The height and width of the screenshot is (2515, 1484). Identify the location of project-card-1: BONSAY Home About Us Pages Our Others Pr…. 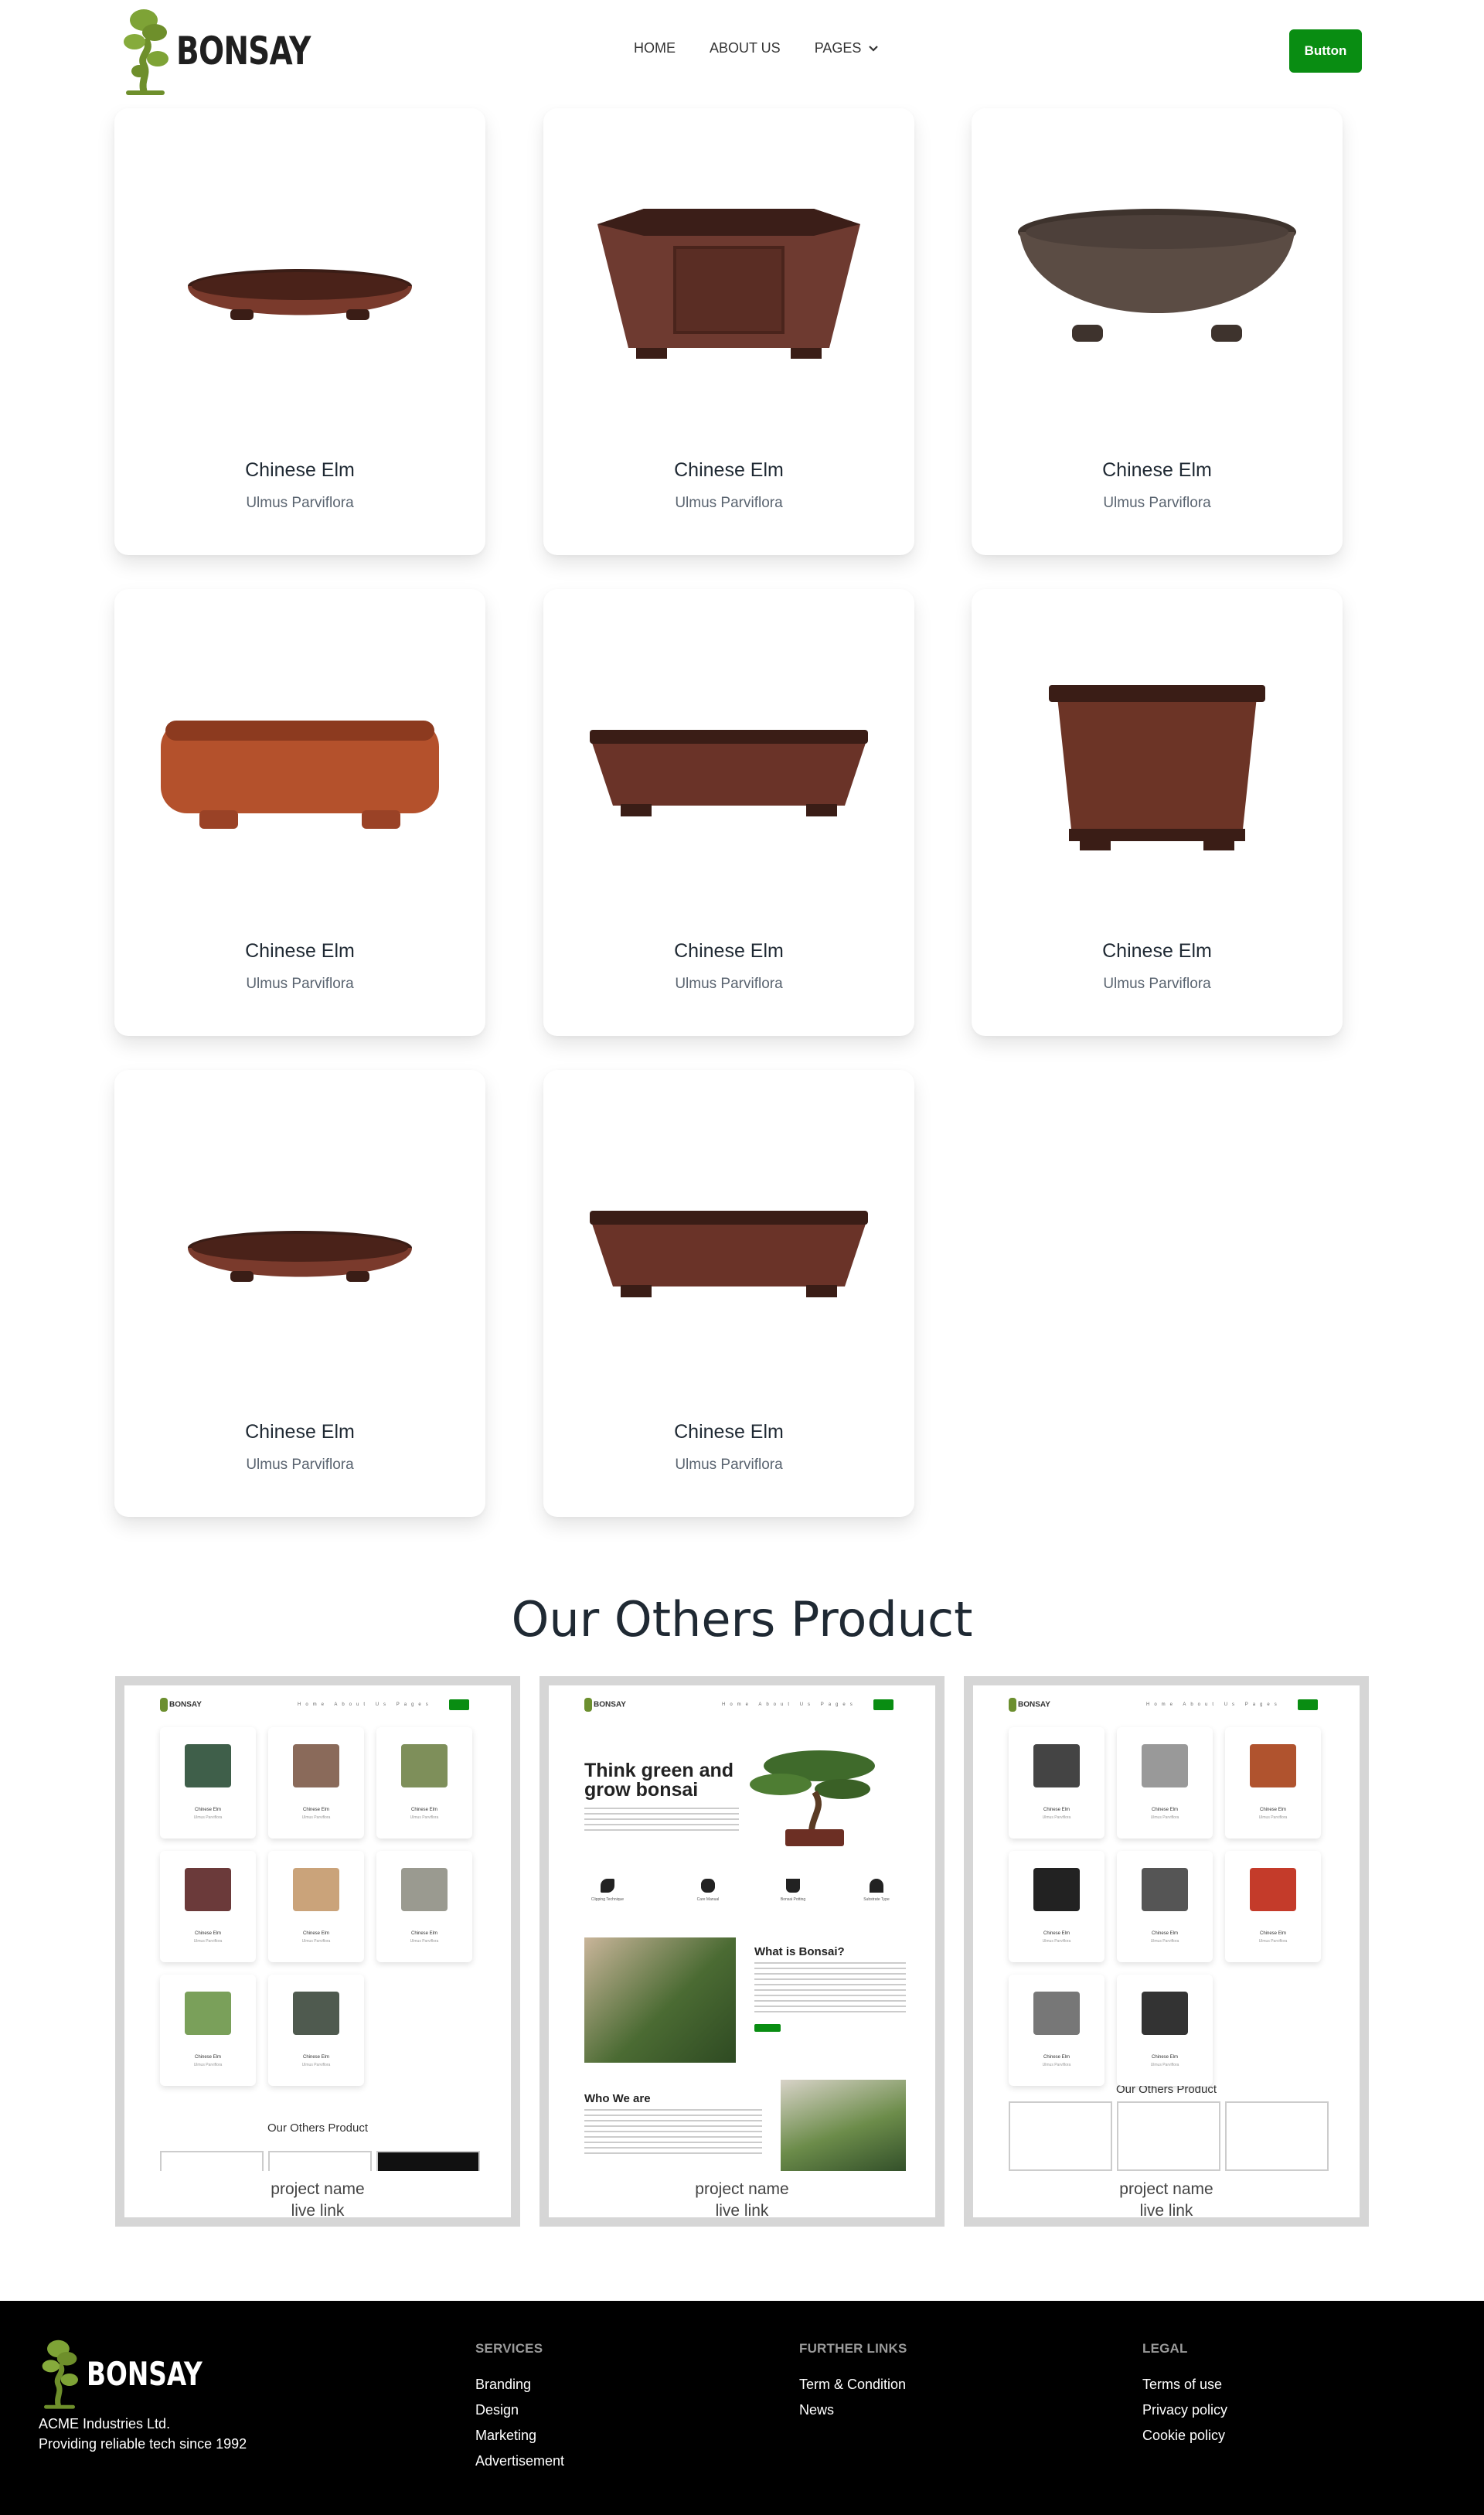
(317, 1951).